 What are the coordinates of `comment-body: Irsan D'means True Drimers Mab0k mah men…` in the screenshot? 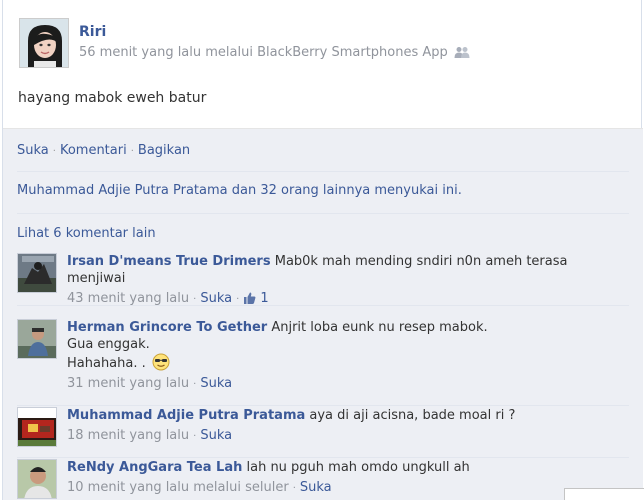 It's located at (327, 281).